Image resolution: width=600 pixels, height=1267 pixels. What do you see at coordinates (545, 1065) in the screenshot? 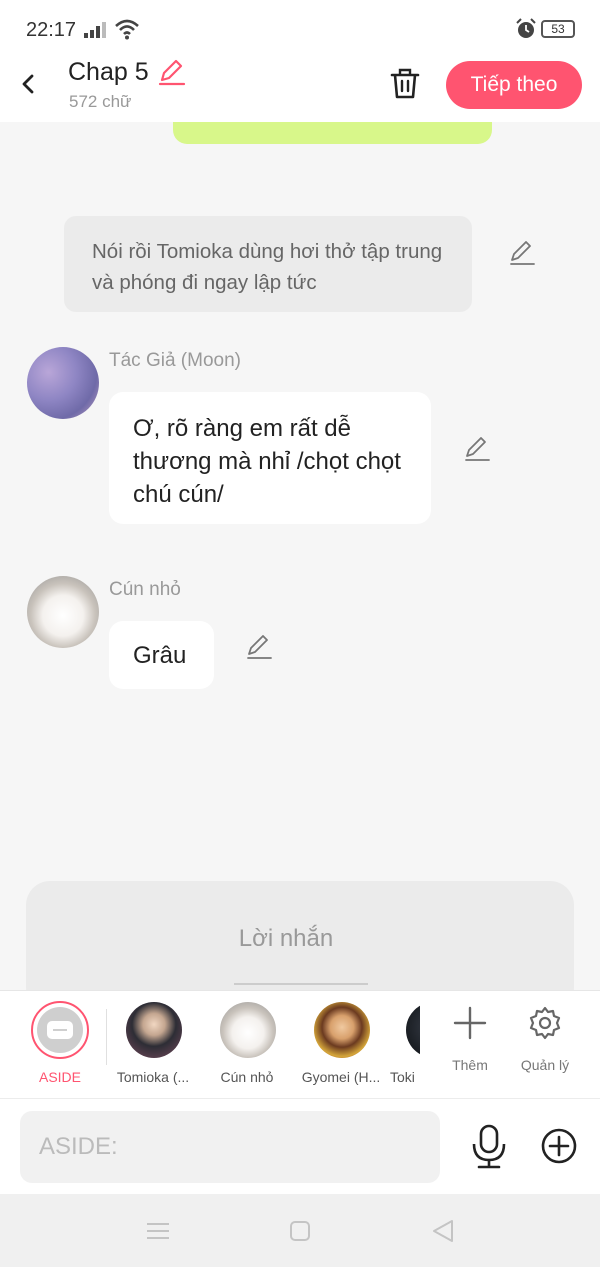
I see `tool-label: Quản lý` at bounding box center [545, 1065].